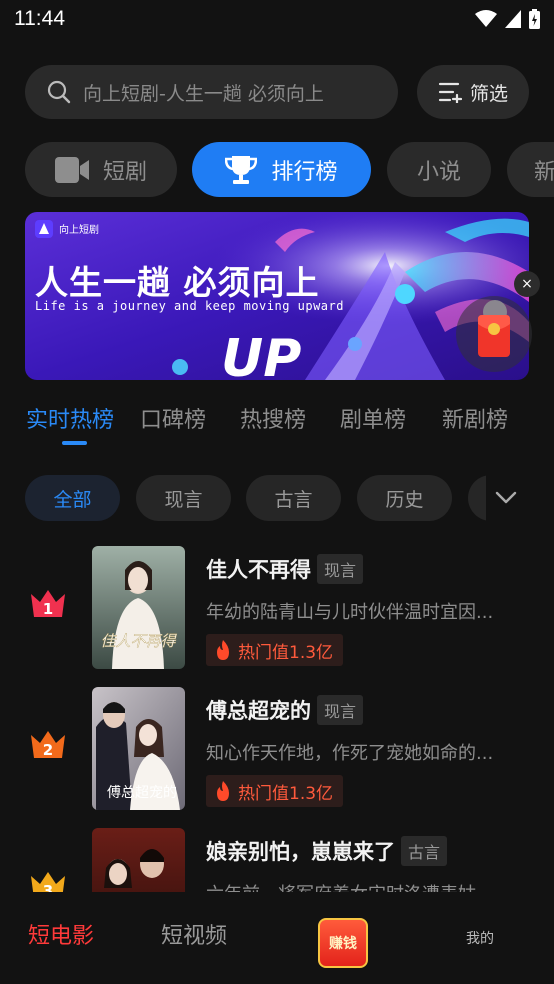 Image resolution: width=554 pixels, height=984 pixels. I want to click on banner-subtitle: Life is a journey and keep moving upward, so click(189, 306).